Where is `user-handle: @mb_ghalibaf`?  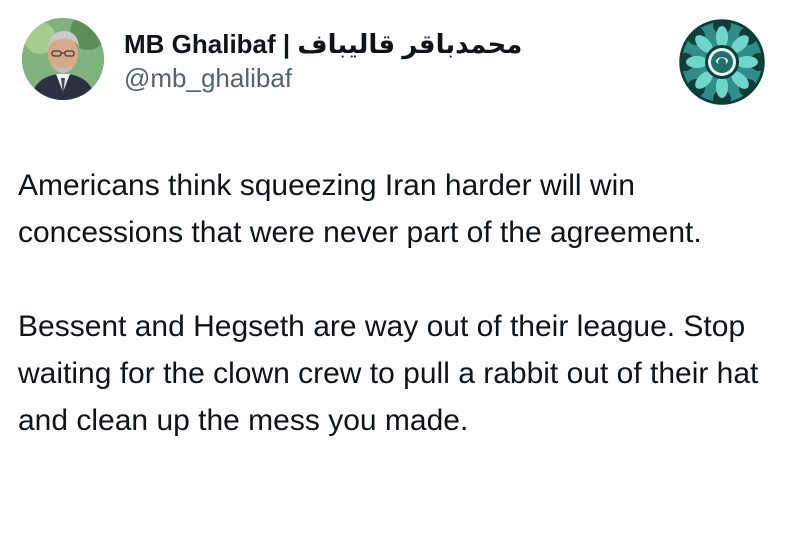 user-handle: @mb_ghalibaf is located at coordinates (323, 78).